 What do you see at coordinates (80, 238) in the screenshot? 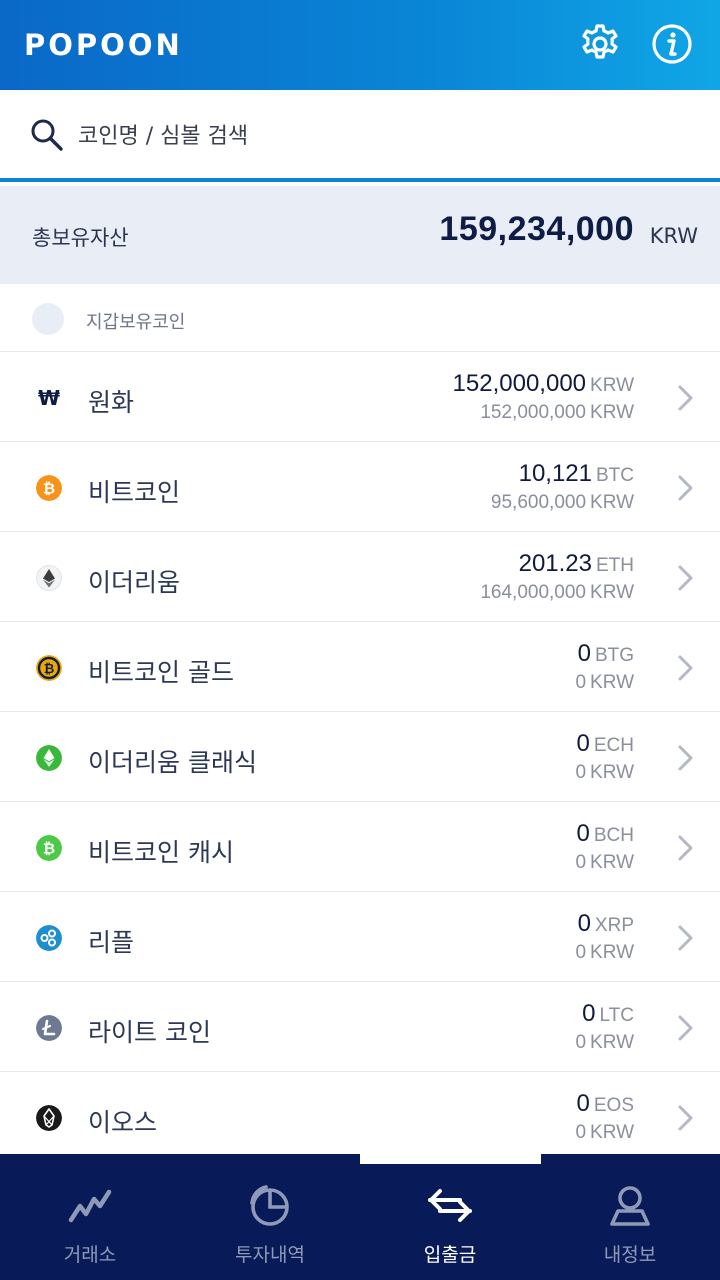
I see `total-assets-label: 총보유자산` at bounding box center [80, 238].